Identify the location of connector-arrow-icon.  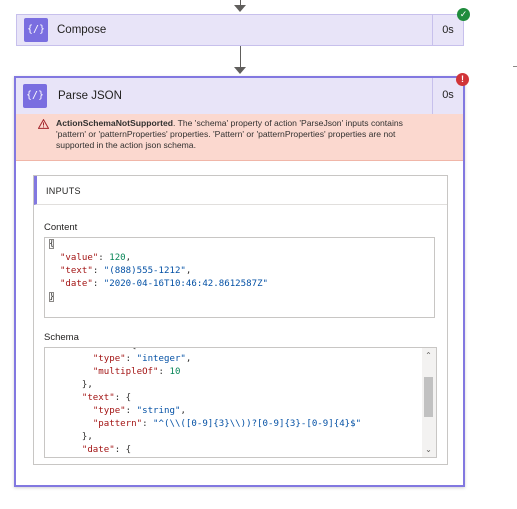
(240, 70).